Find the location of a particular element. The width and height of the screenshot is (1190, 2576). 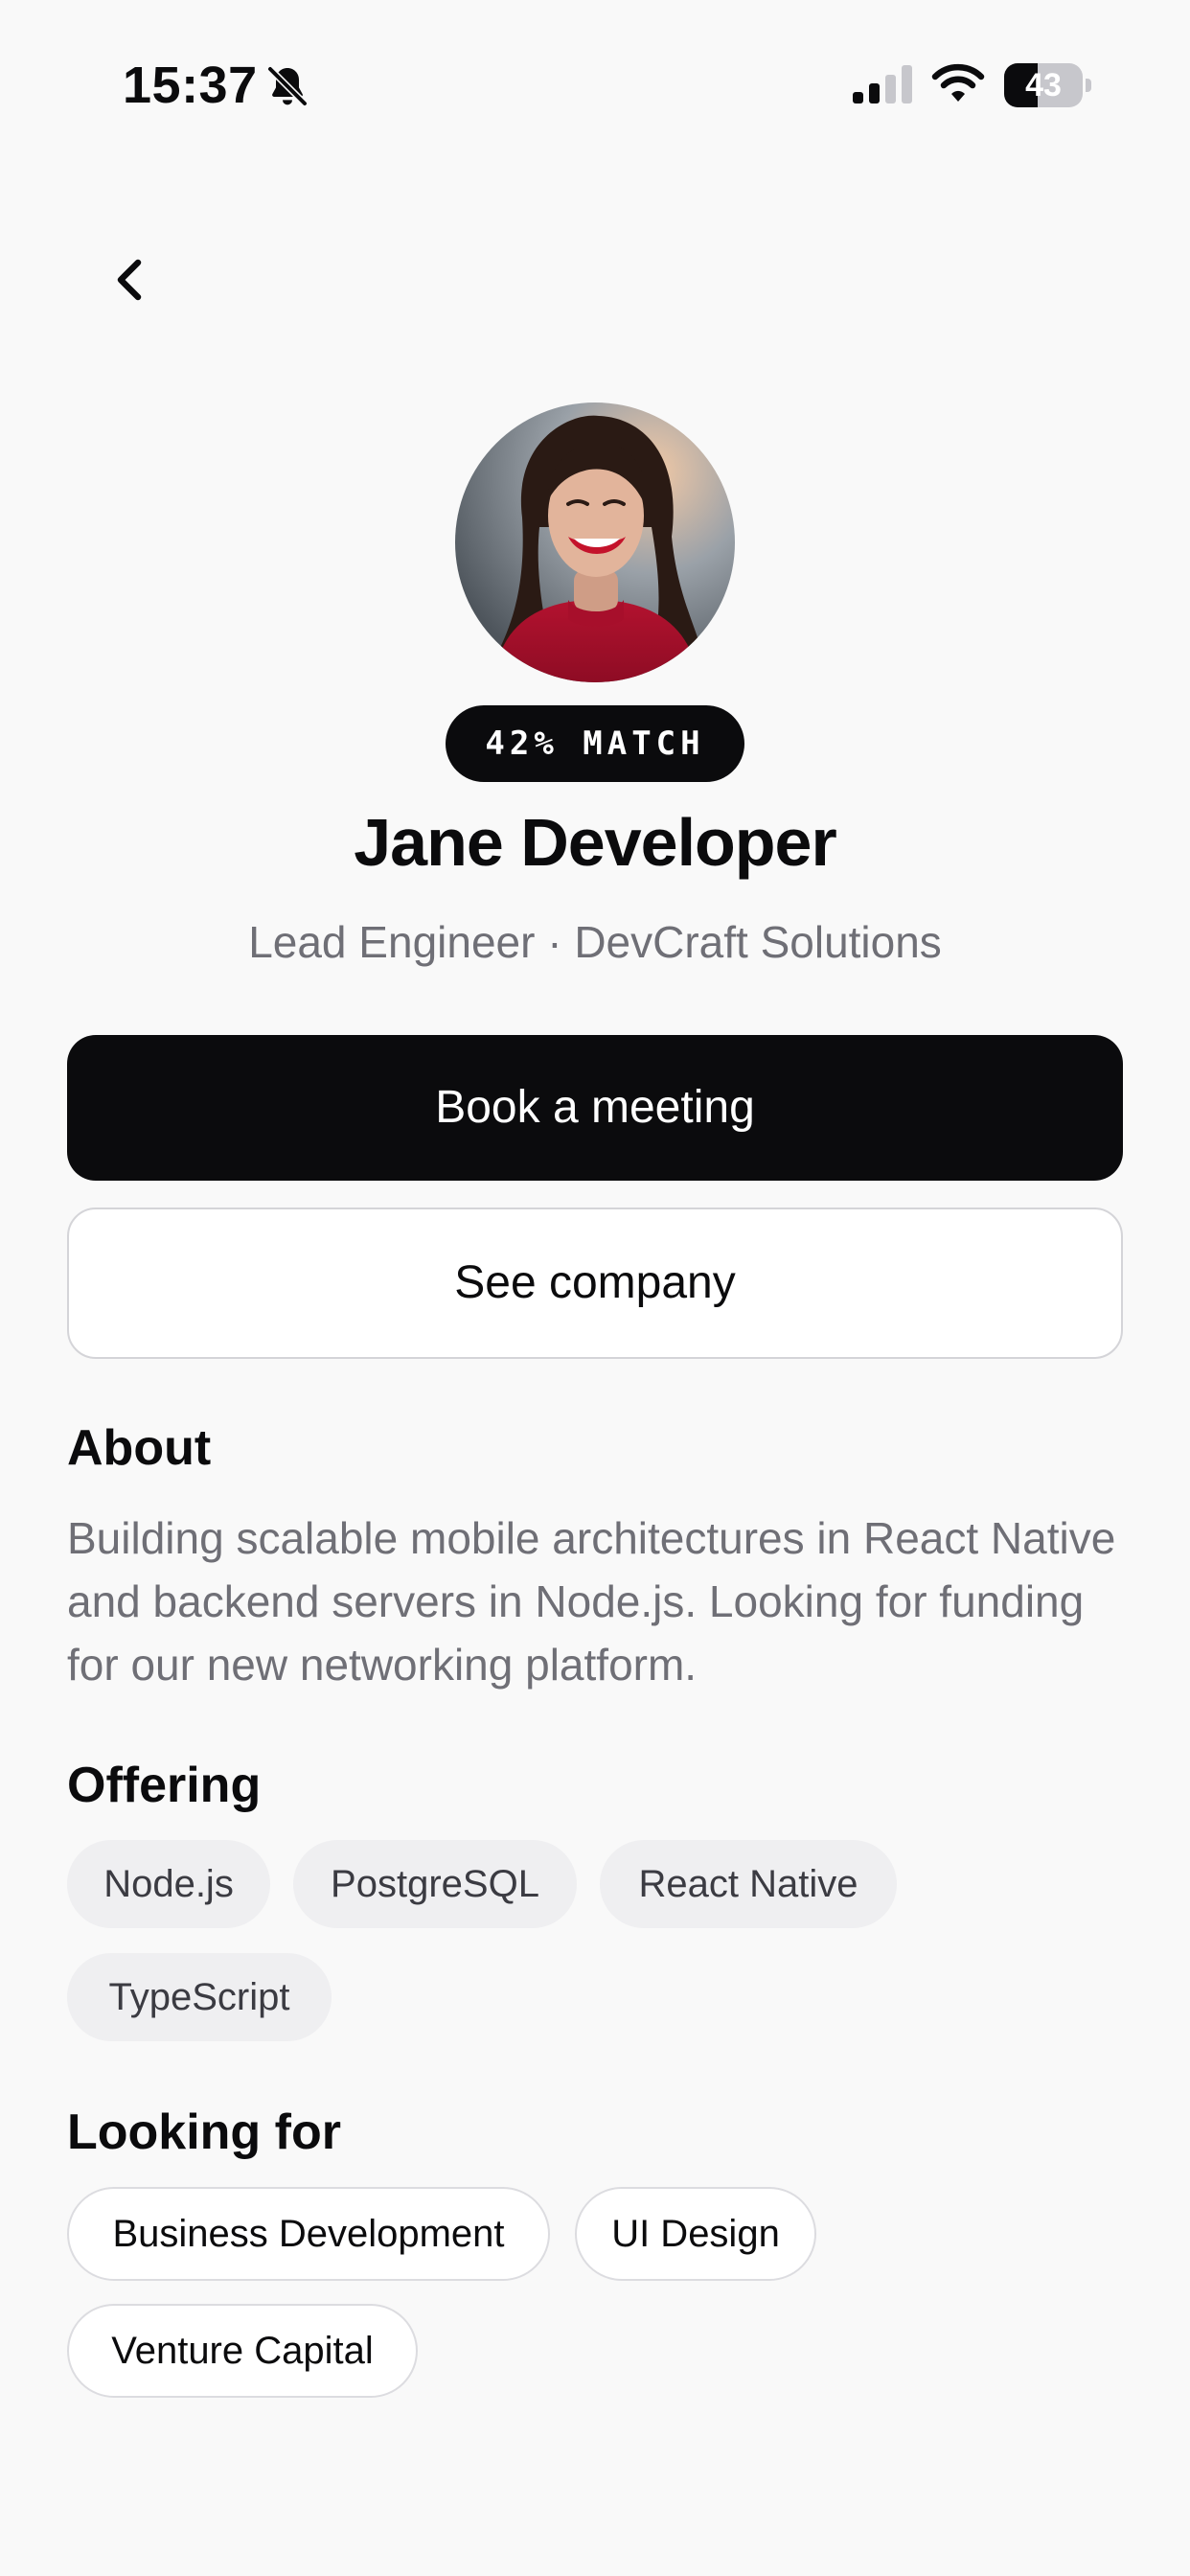

status-bar: 15:37 43 is located at coordinates (595, 86).